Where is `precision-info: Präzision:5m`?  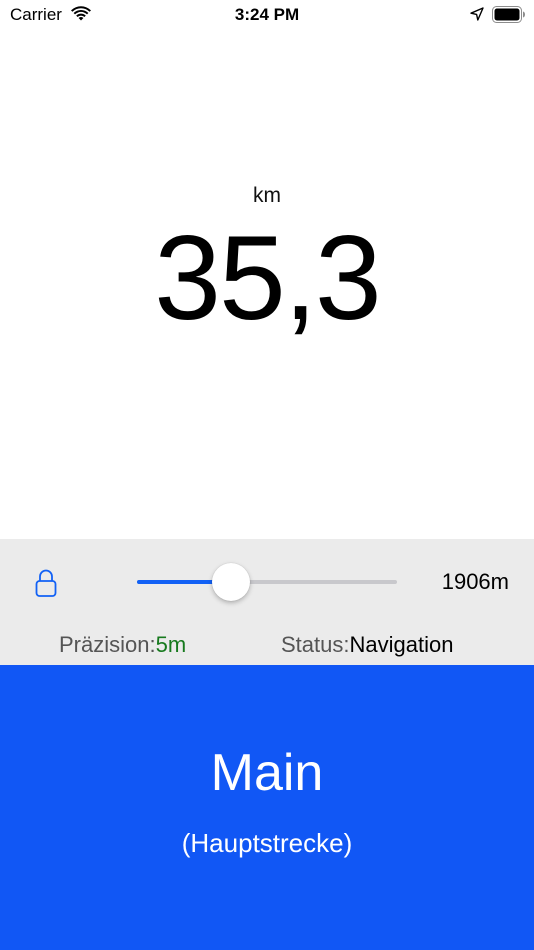 precision-info: Präzision:5m is located at coordinates (122, 645).